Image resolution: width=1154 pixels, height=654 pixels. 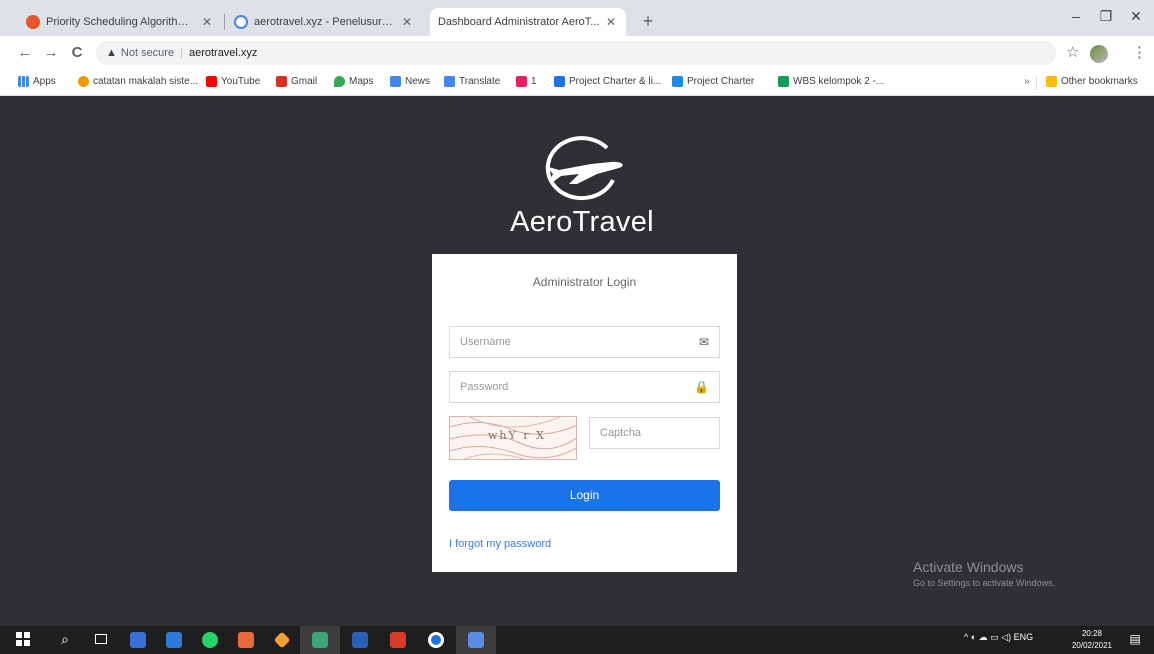 I want to click on bookmark-gmail: Gmail, so click(x=296, y=81).